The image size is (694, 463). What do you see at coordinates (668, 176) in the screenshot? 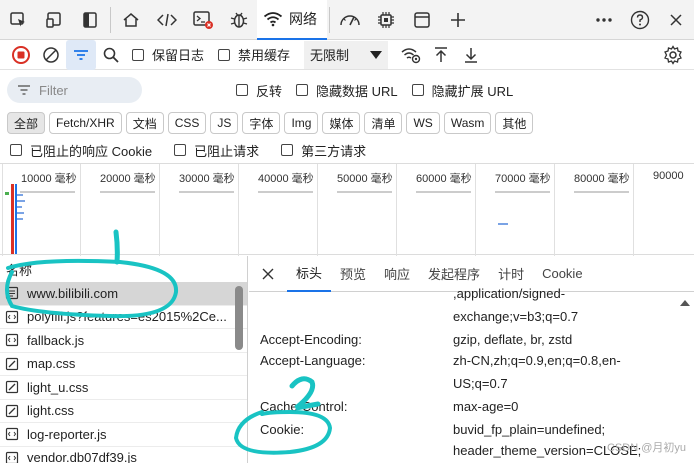
I see `timeline-tick-label: 90000` at bounding box center [668, 176].